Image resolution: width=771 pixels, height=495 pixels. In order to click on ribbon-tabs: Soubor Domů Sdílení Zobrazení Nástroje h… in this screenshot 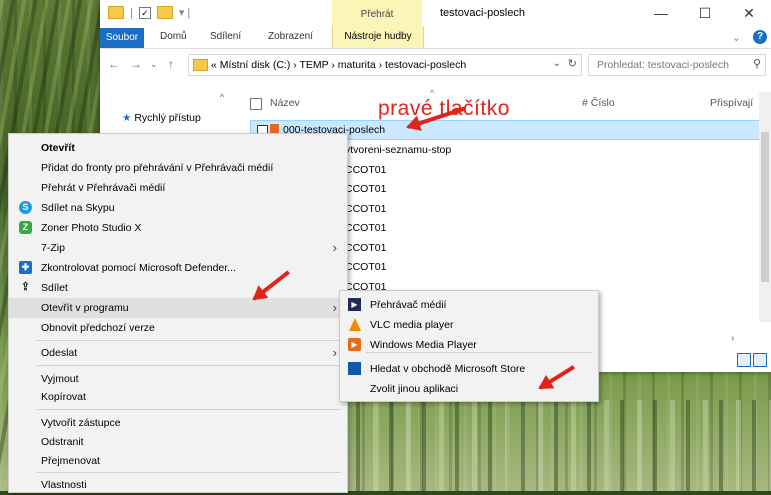, I will do `click(435, 37)`.